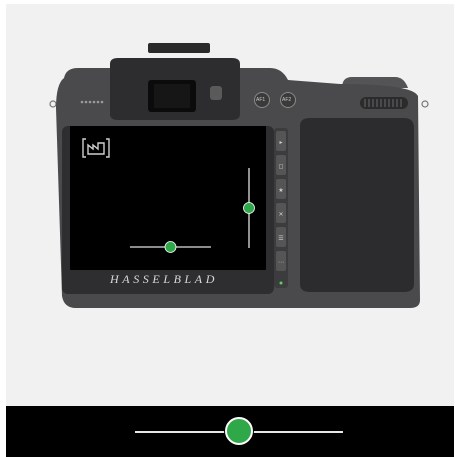 This screenshot has height=457, width=458. What do you see at coordinates (287, 100) in the screenshot?
I see `af2-label: AF2` at bounding box center [287, 100].